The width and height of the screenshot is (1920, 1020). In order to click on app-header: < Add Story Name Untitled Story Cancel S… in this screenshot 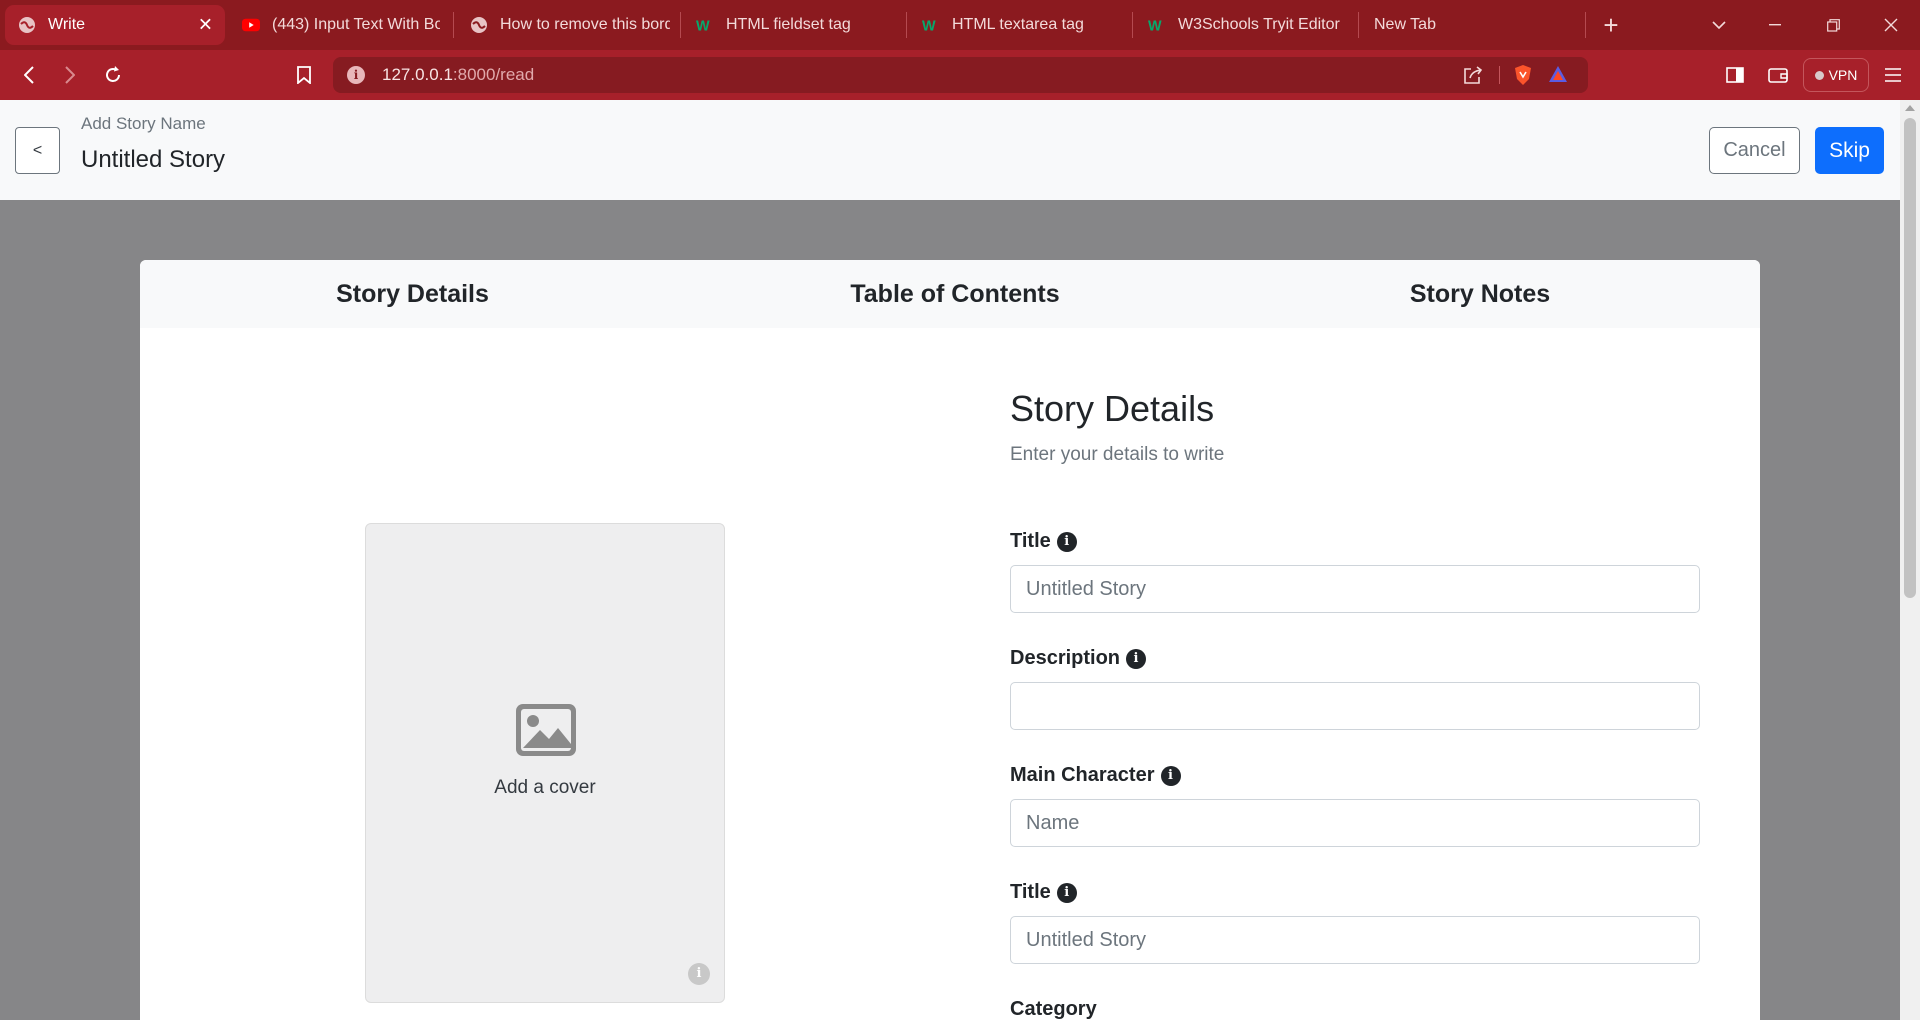, I will do `click(950, 150)`.